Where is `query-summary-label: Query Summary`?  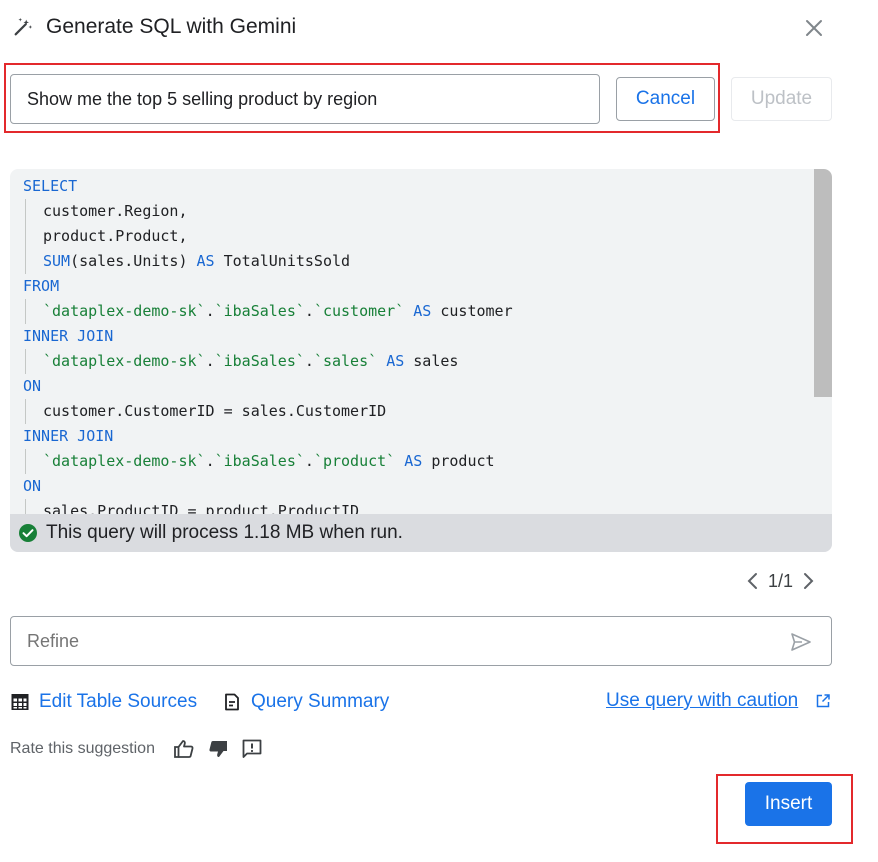 query-summary-label: Query Summary is located at coordinates (320, 701).